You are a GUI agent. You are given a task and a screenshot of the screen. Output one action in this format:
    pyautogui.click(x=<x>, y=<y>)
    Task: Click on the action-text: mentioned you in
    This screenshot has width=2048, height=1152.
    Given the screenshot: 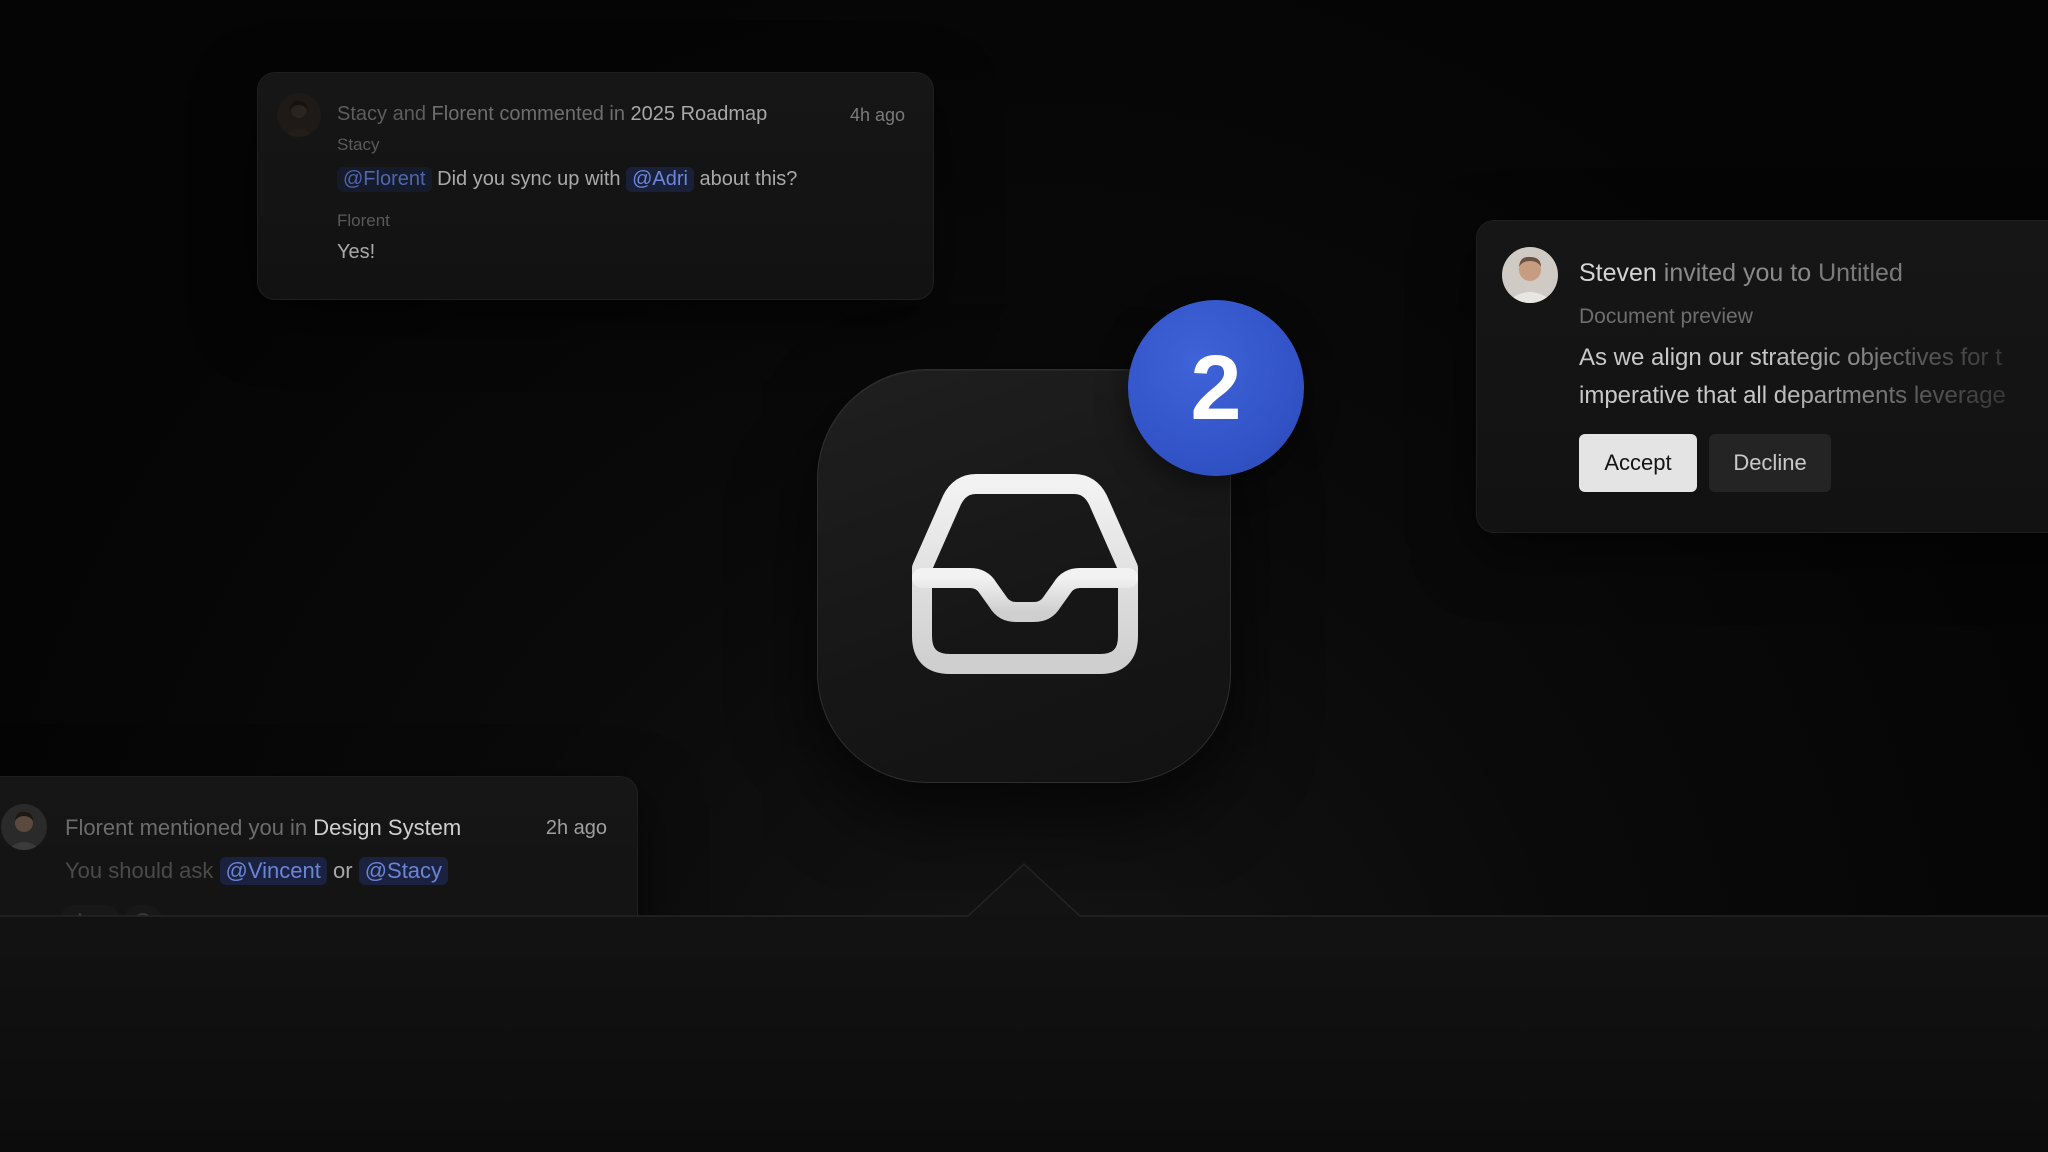 What is the action you would take?
    pyautogui.click(x=223, y=827)
    